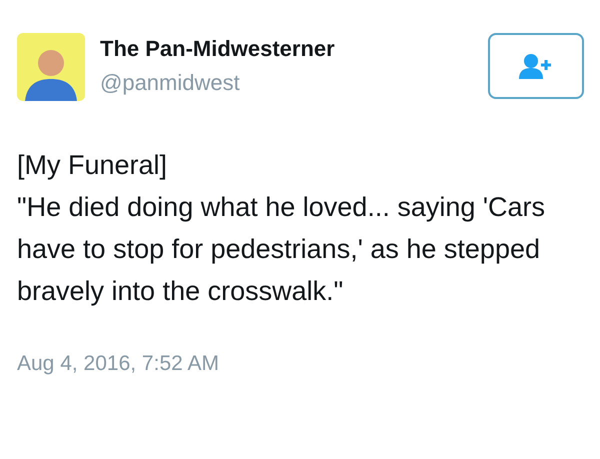 This screenshot has height=459, width=600. What do you see at coordinates (217, 49) in the screenshot?
I see `author-name: The Pan-Midwesterner` at bounding box center [217, 49].